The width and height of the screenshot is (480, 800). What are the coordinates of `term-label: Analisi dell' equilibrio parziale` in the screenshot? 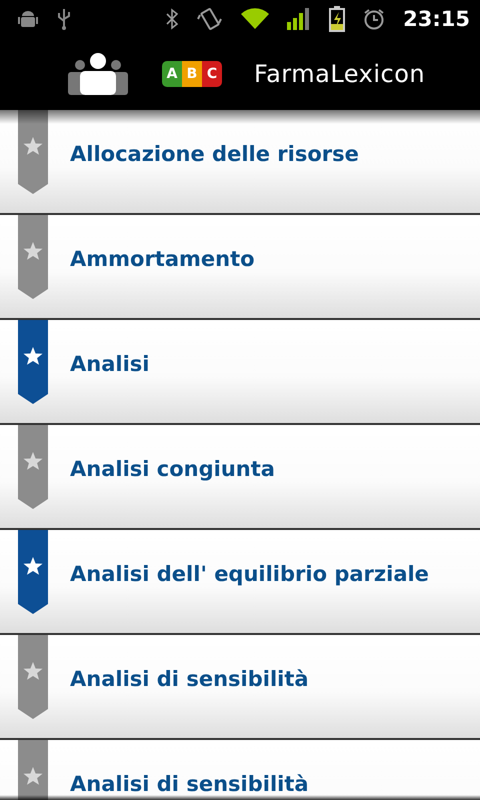 It's located at (249, 574).